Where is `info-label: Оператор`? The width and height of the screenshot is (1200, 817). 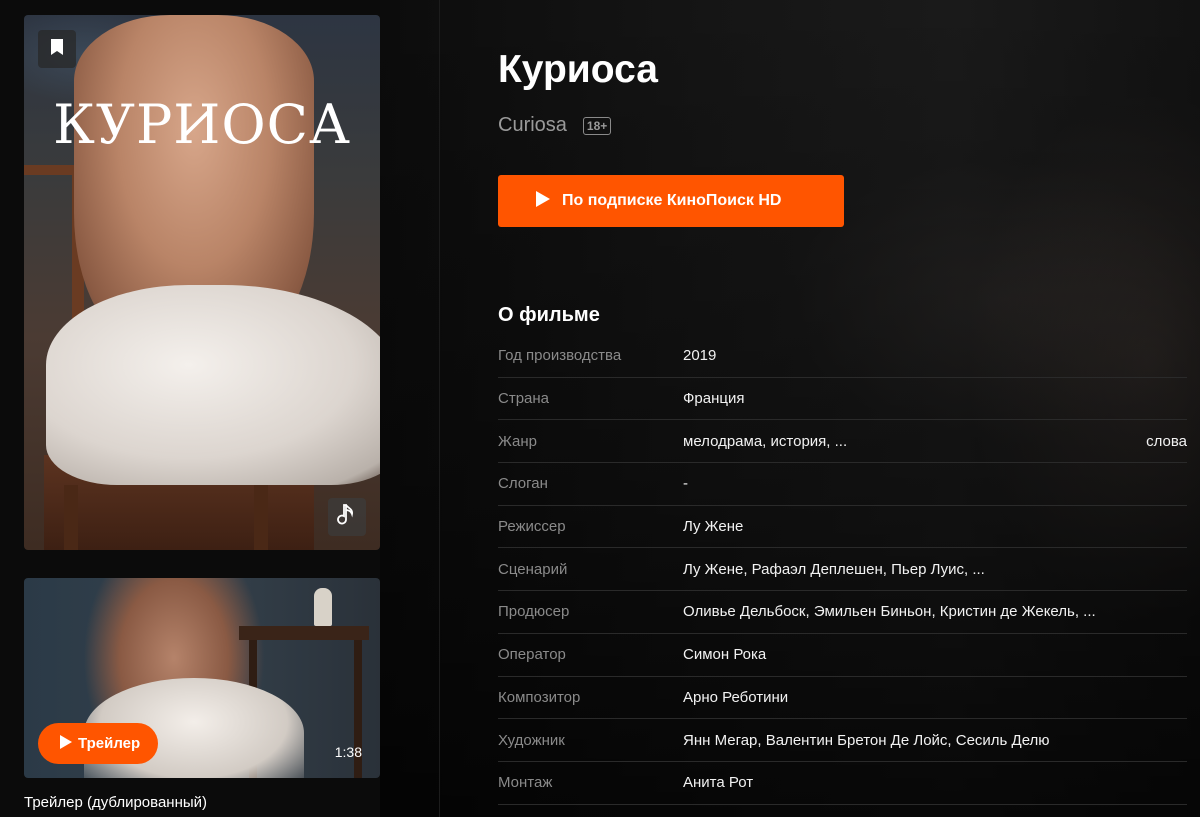 info-label: Оператор is located at coordinates (532, 655).